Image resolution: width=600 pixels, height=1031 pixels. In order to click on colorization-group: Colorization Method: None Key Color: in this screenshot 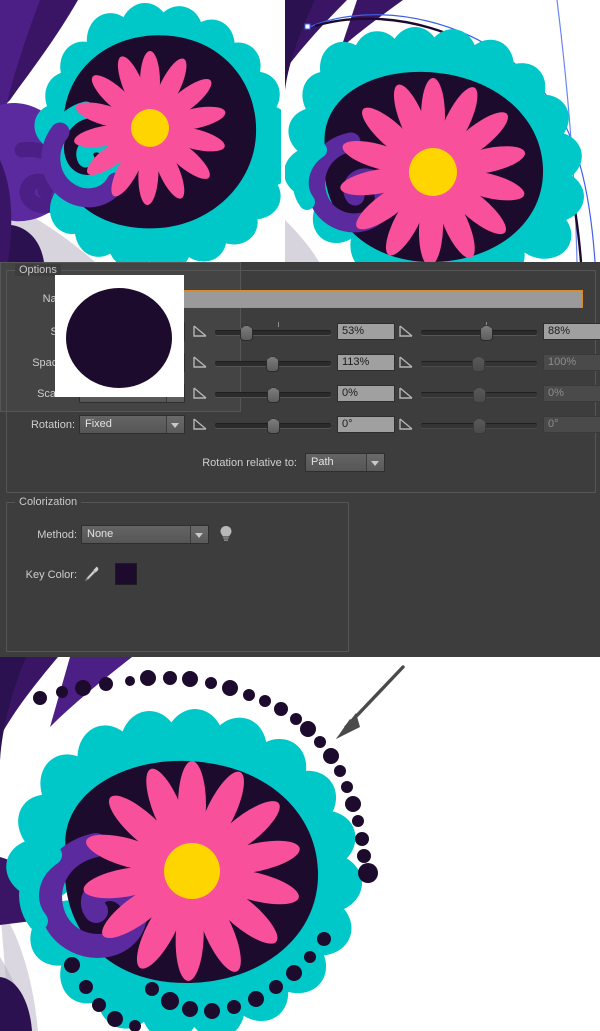, I will do `click(177, 574)`.